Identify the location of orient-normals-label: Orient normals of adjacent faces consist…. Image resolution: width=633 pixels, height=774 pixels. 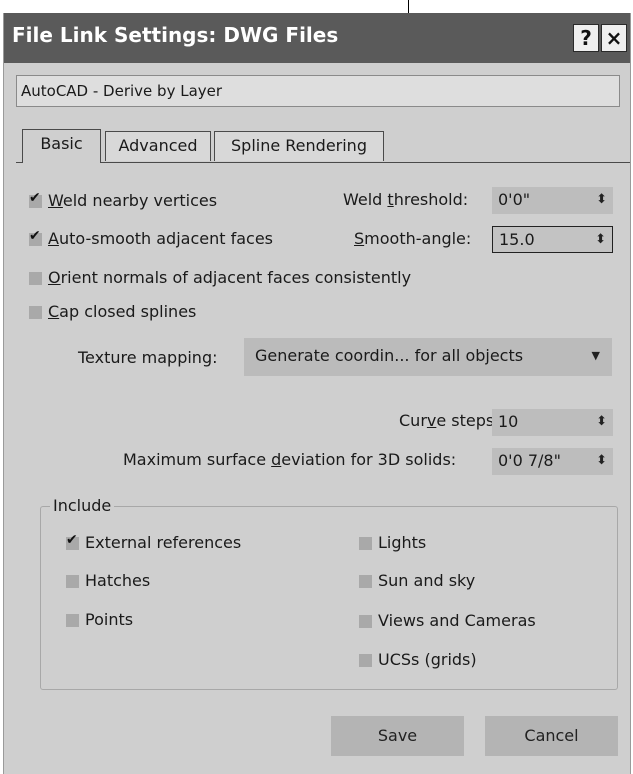
(230, 277).